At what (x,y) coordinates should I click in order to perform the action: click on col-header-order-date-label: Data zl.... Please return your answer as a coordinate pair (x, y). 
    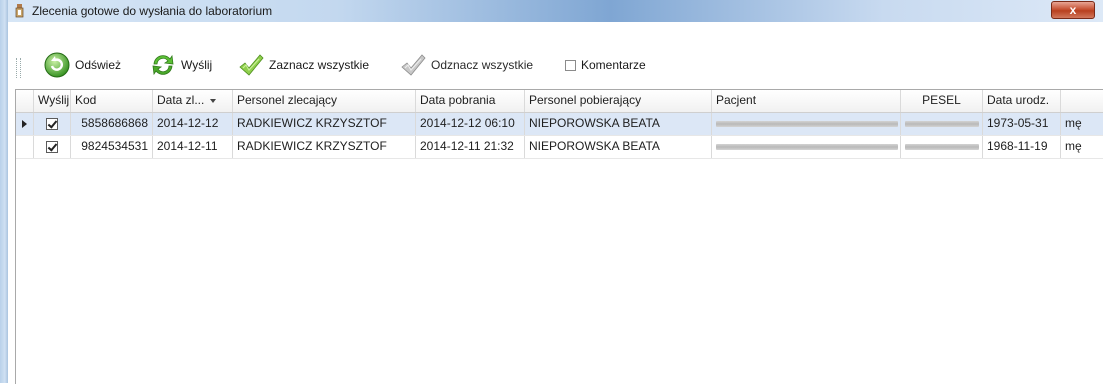
    Looking at the image, I should click on (181, 100).